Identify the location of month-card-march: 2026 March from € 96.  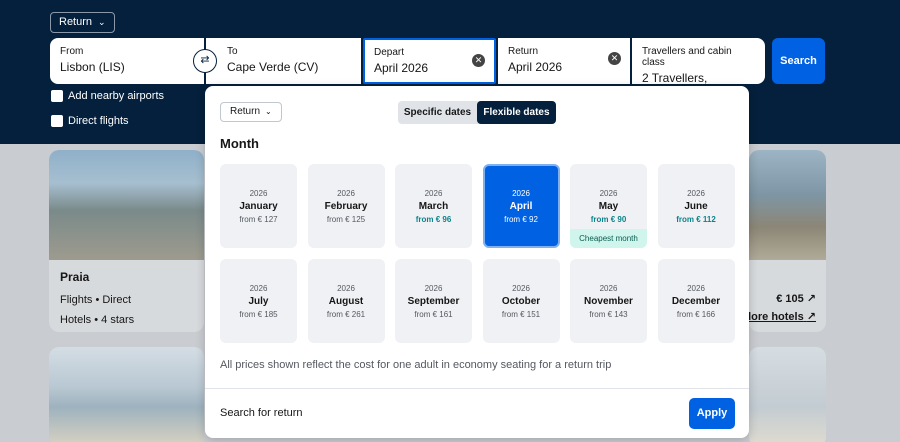
(433, 206).